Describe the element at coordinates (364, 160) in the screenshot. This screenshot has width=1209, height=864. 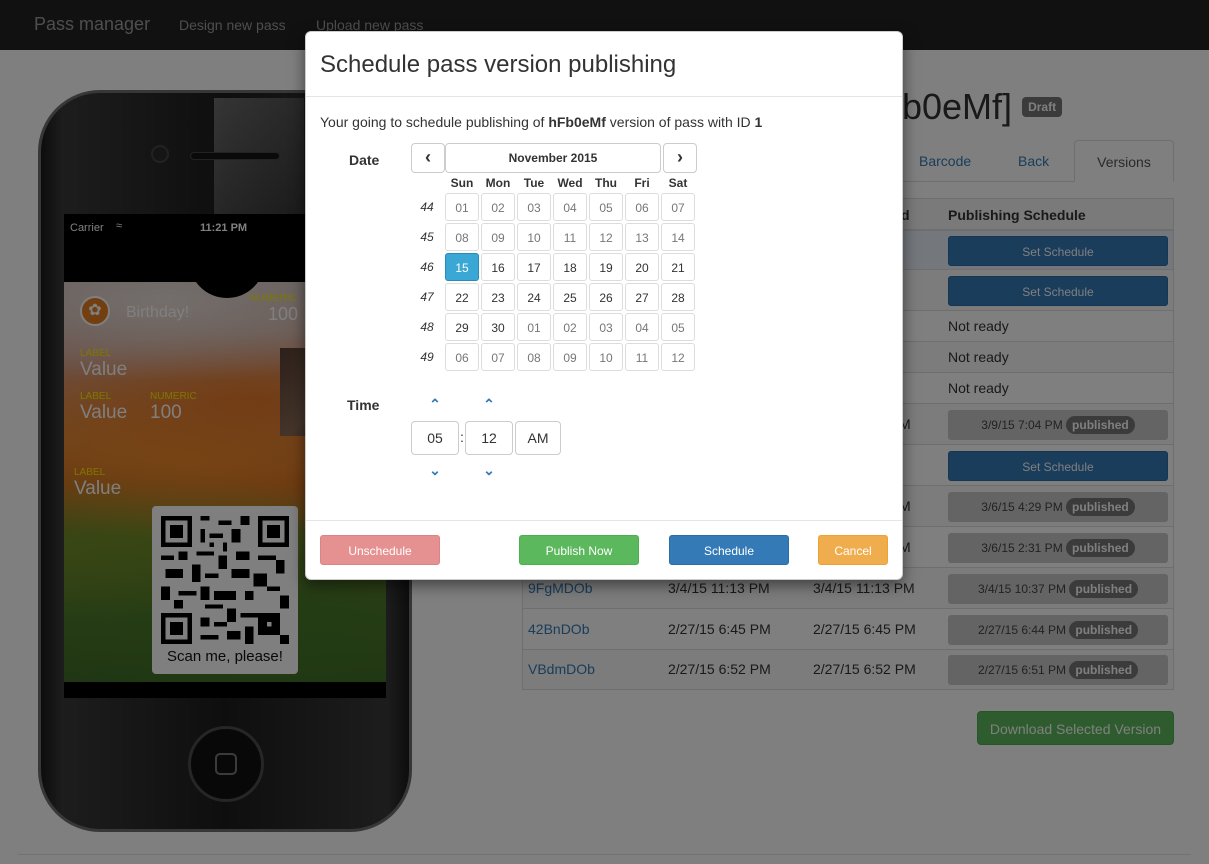
I see `date-label: Date` at that location.